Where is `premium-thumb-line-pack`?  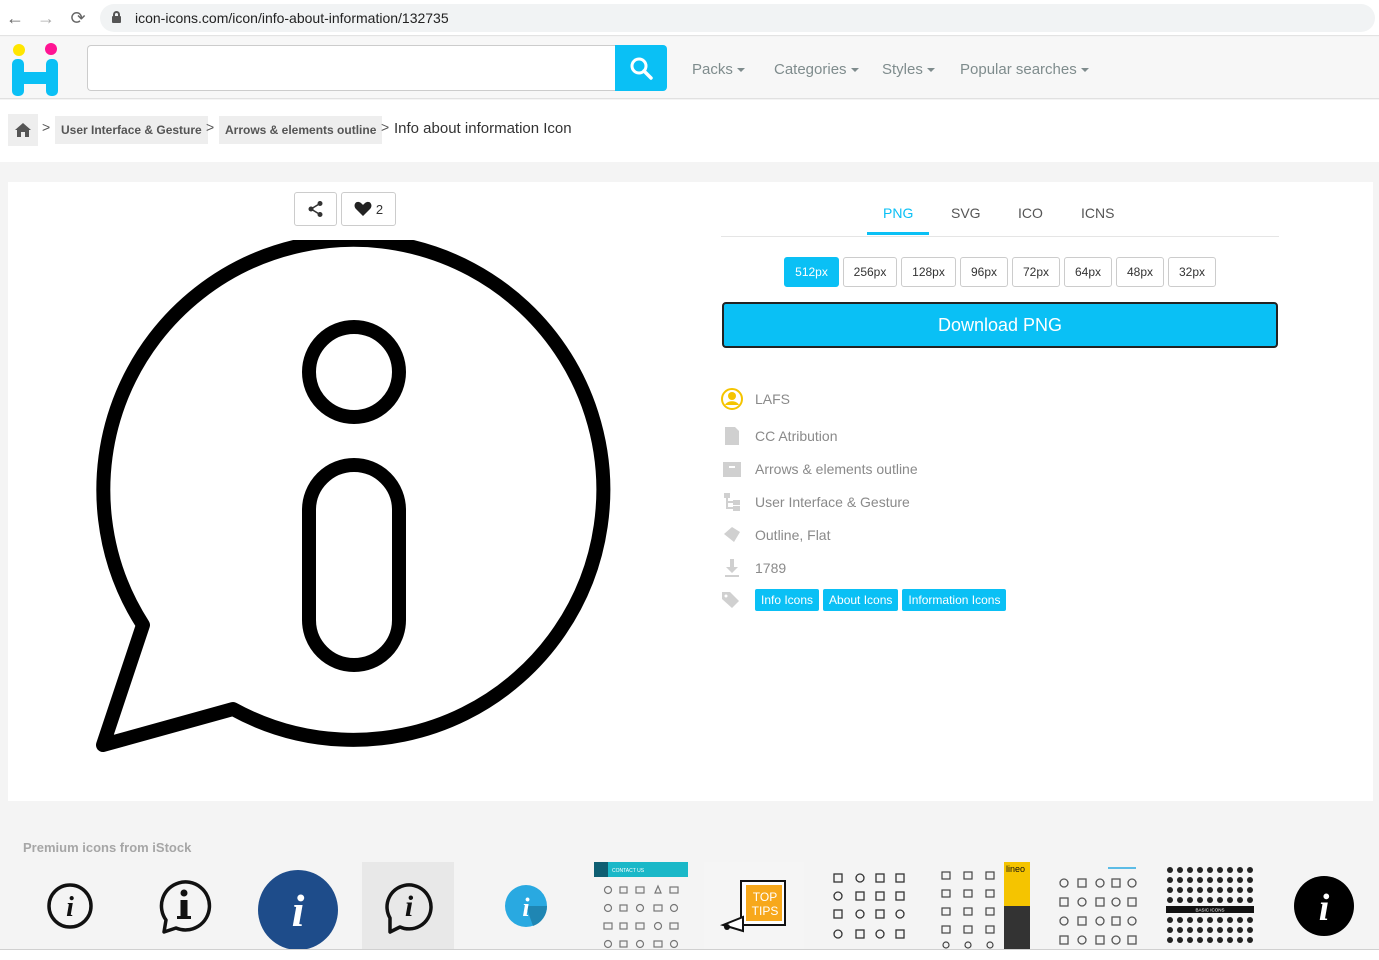 premium-thumb-line-pack is located at coordinates (868, 906).